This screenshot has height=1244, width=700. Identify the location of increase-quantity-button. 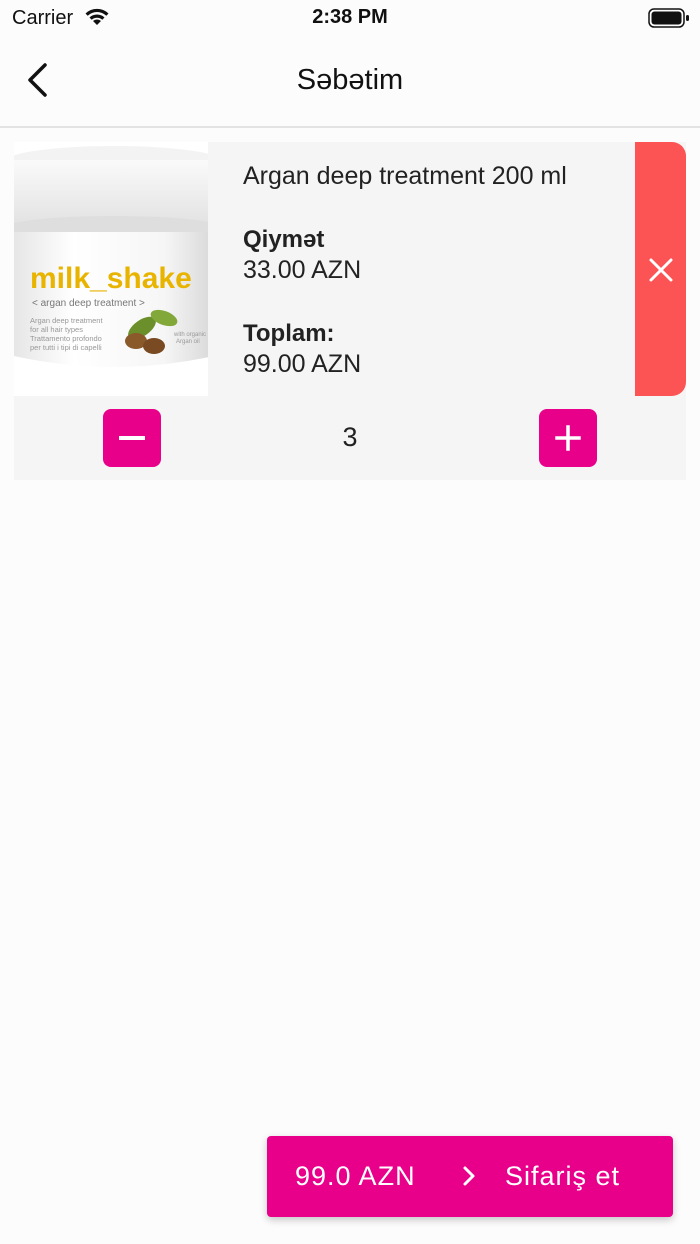
(568, 438).